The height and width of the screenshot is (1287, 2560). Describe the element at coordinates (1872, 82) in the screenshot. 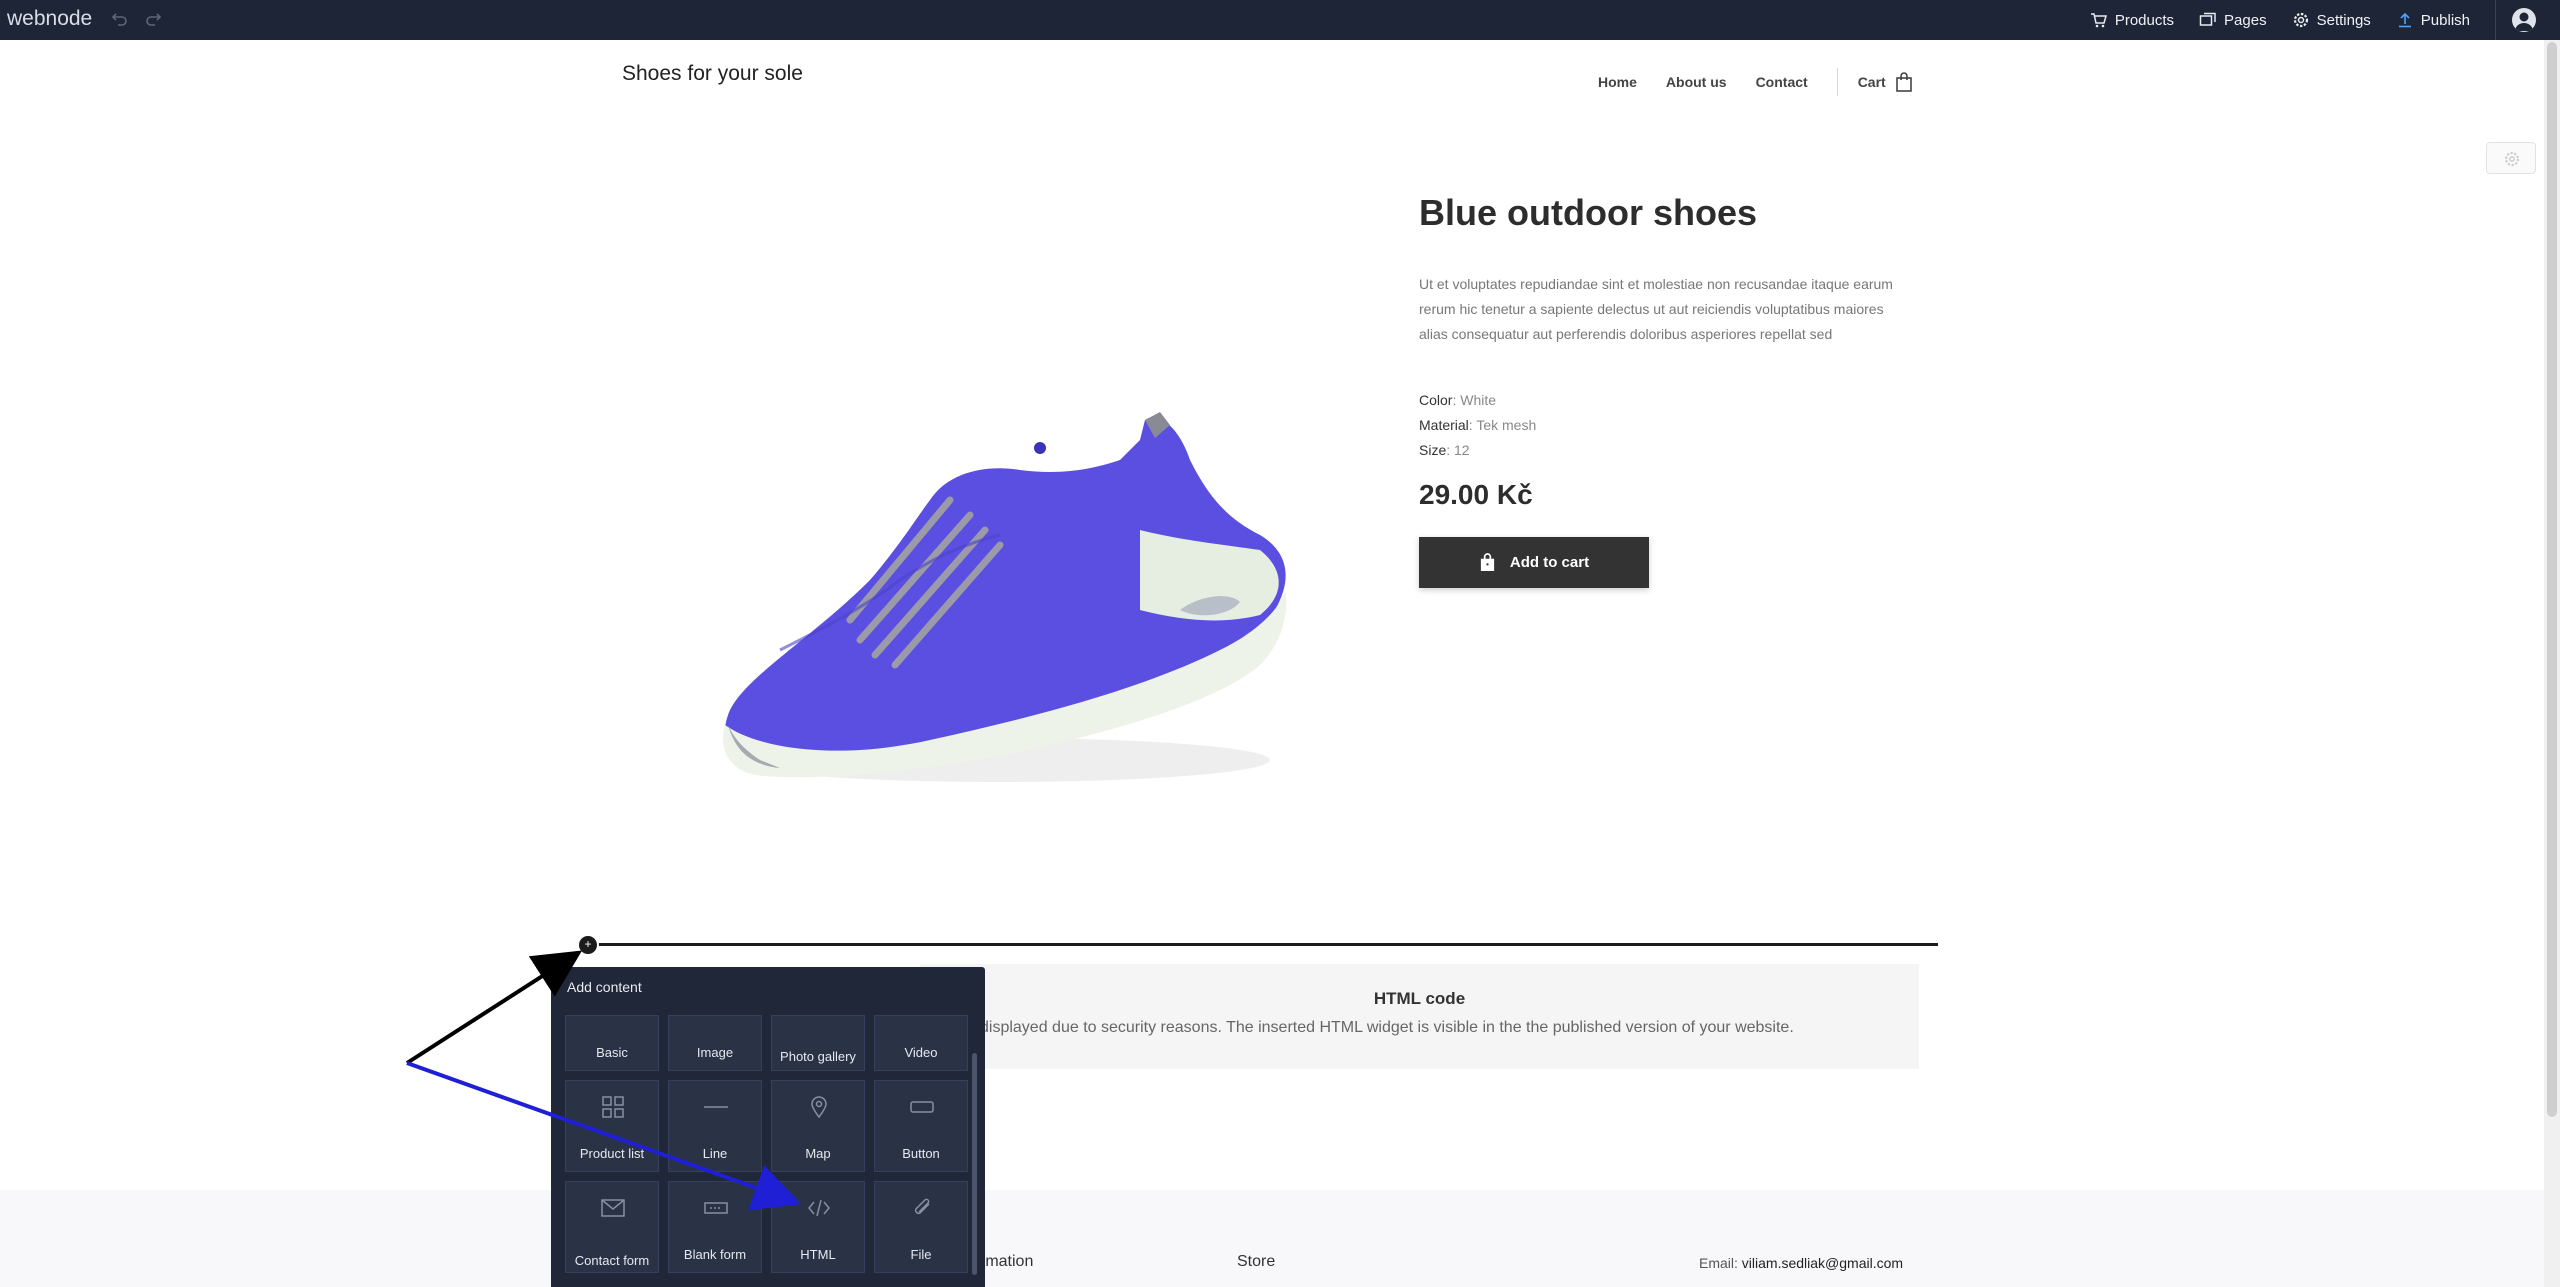

I see `nav-cart-label: Cart` at that location.